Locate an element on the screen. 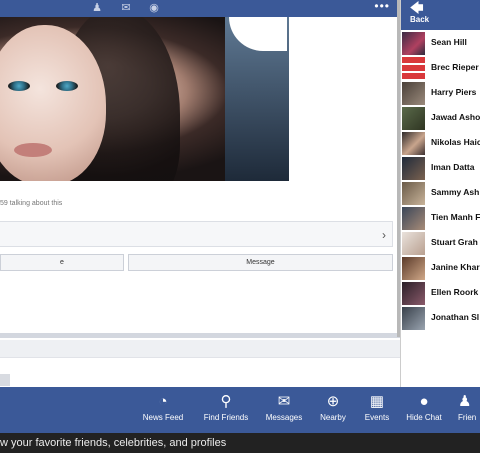 This screenshot has height=453, width=480. friend-item: Ellen Roork is located at coordinates (440, 293).